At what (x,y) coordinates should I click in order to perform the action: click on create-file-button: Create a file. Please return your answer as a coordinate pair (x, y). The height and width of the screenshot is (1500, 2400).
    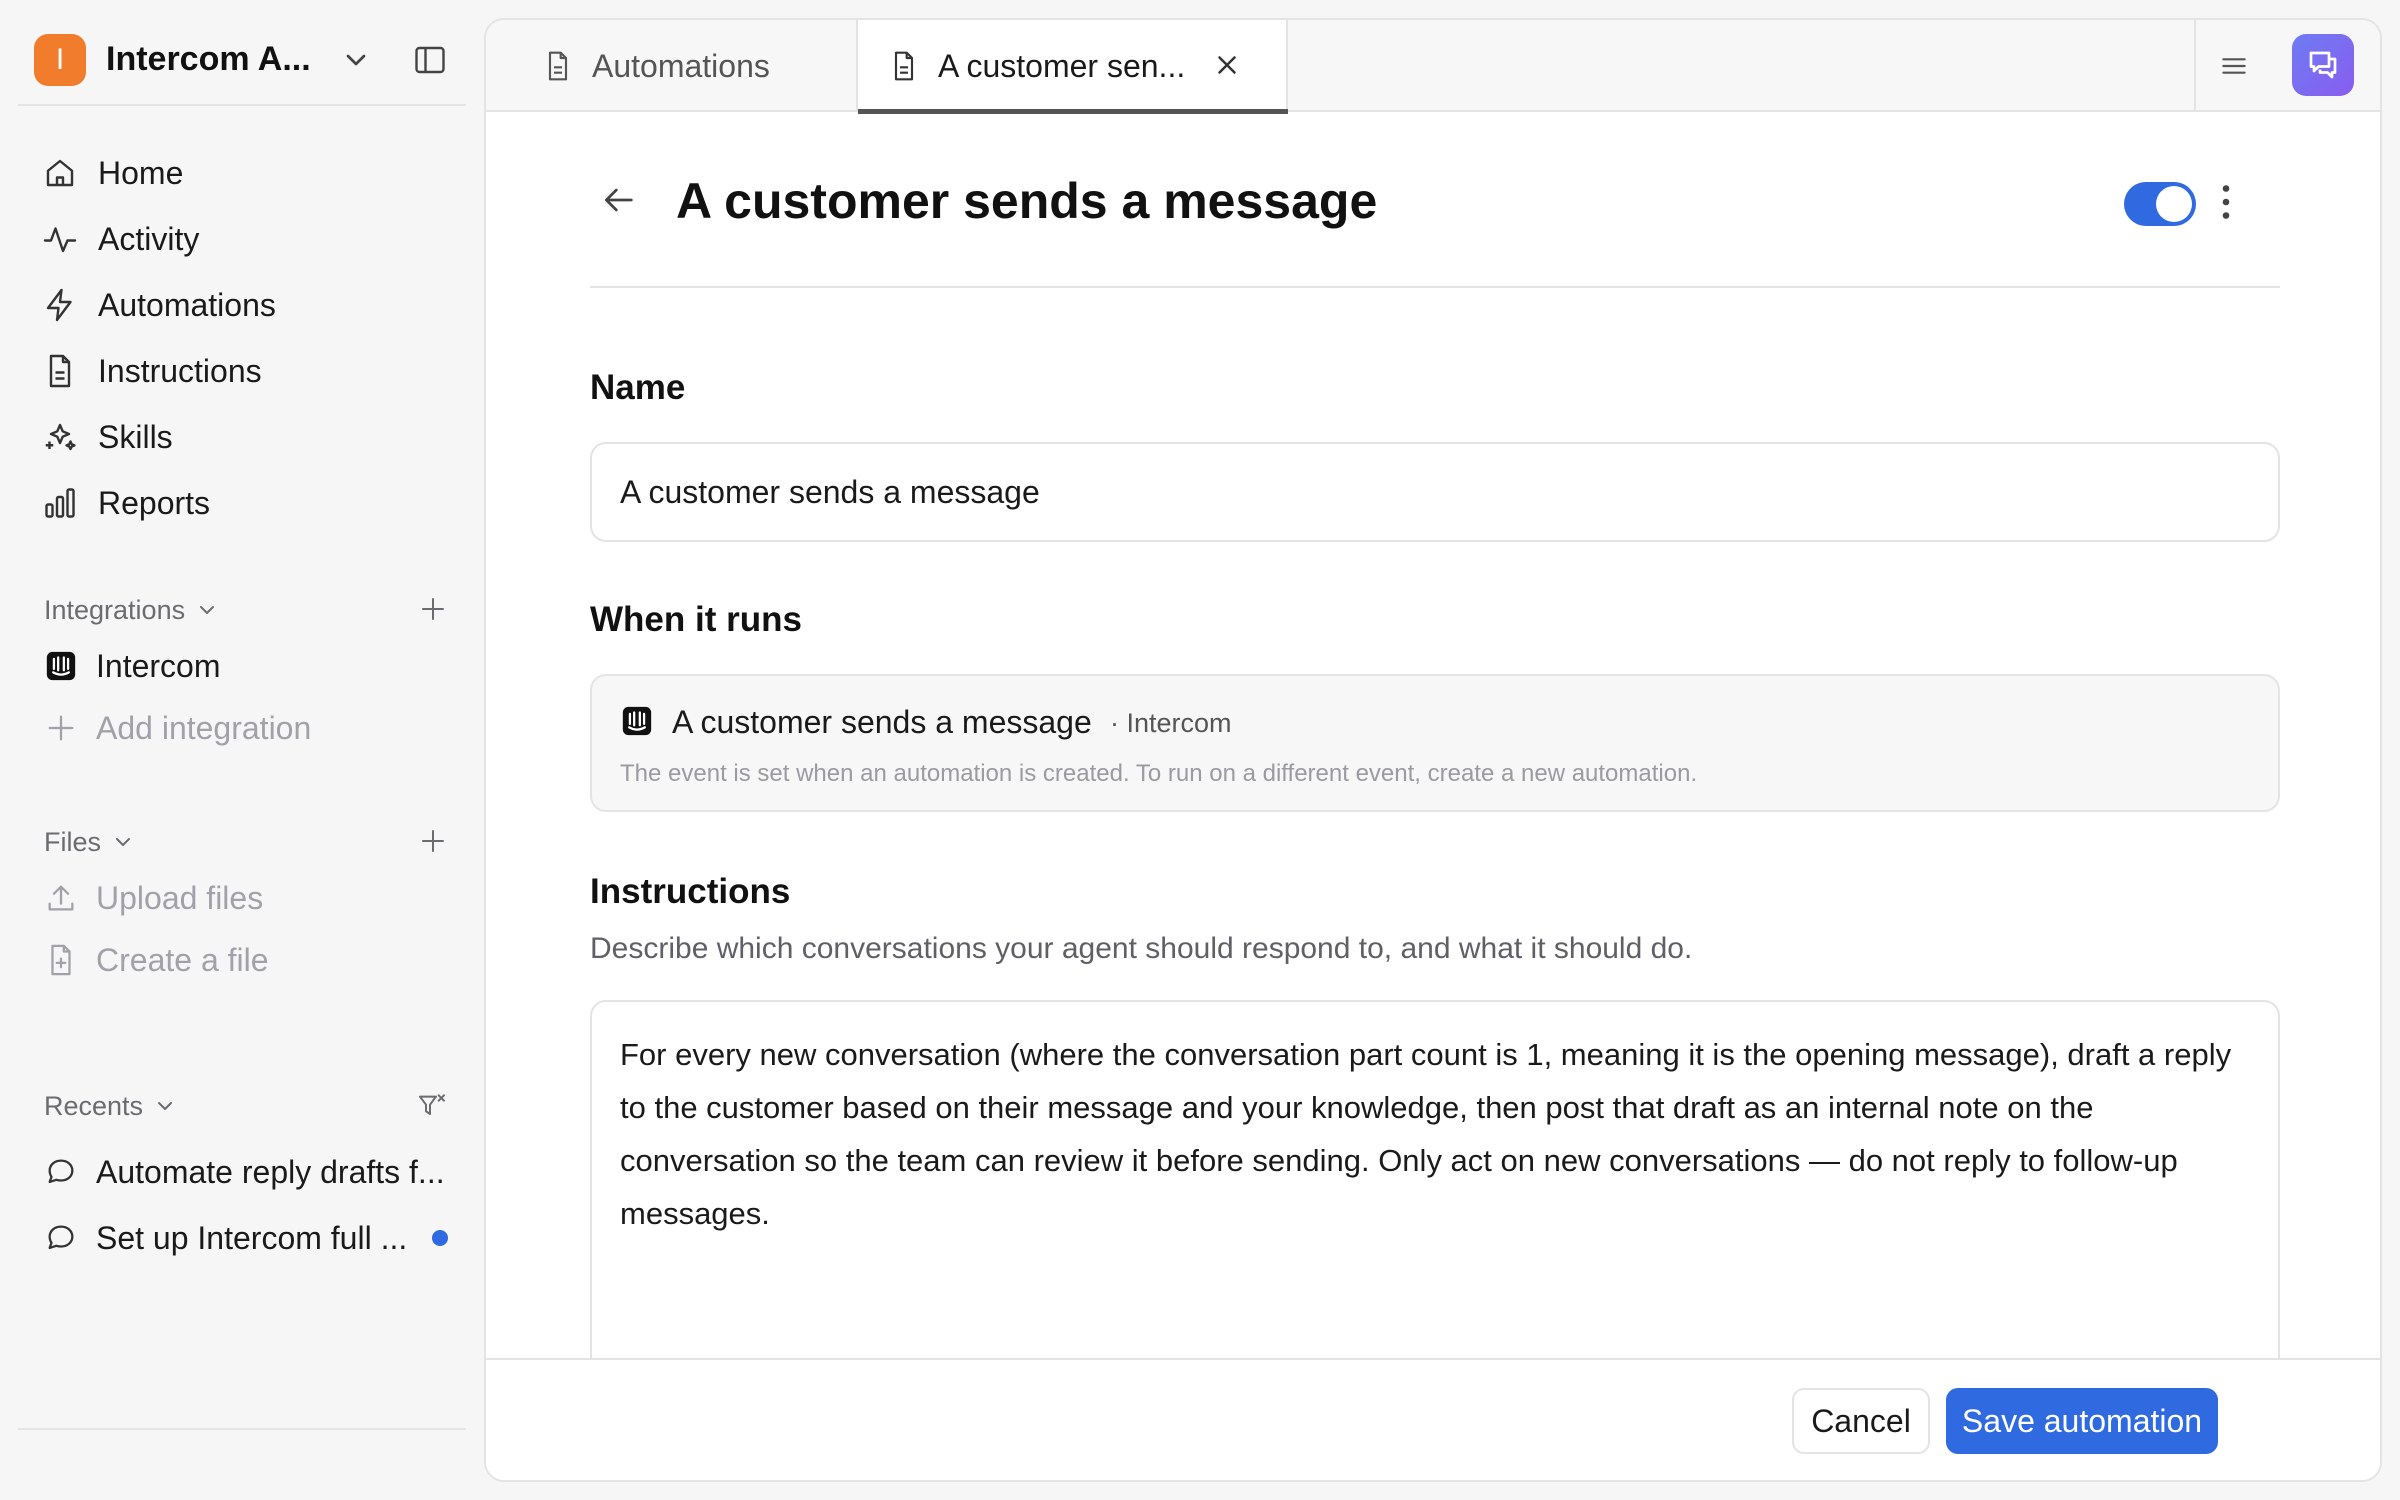
    Looking at the image, I should click on (254, 960).